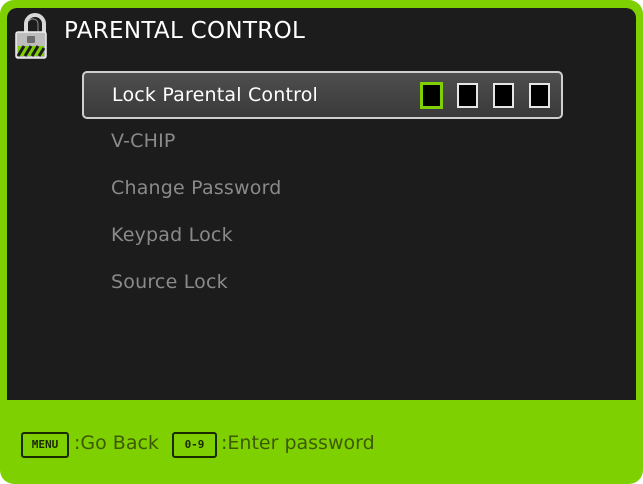  Describe the element at coordinates (31, 36) in the screenshot. I see `padlock-icon` at that location.